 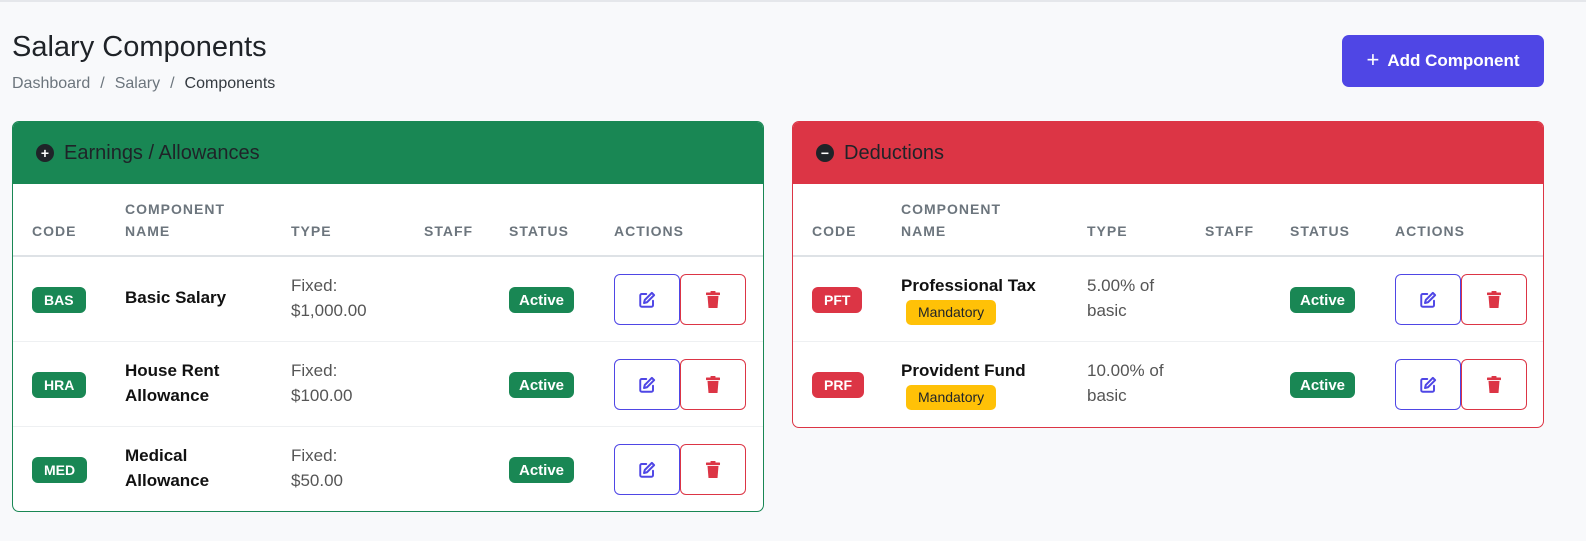 What do you see at coordinates (60, 470) in the screenshot?
I see `code-badge: MED` at bounding box center [60, 470].